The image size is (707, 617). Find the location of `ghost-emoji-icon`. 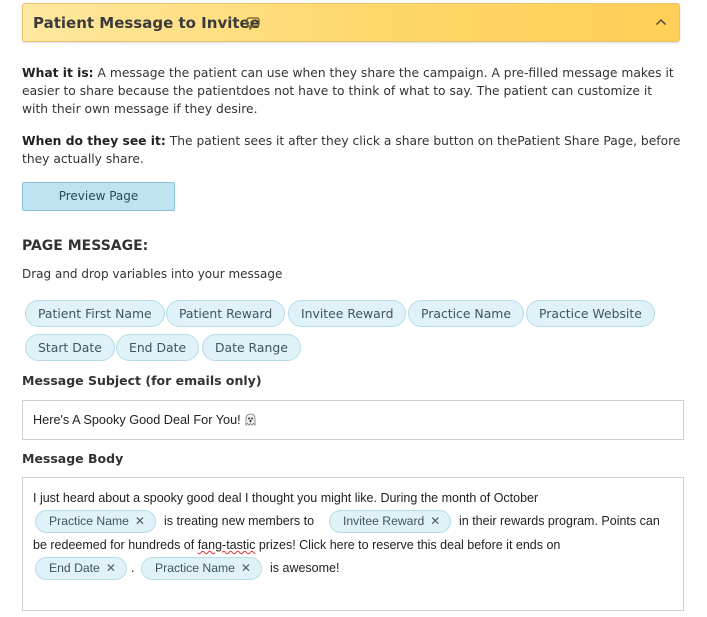

ghost-emoji-icon is located at coordinates (250, 419).